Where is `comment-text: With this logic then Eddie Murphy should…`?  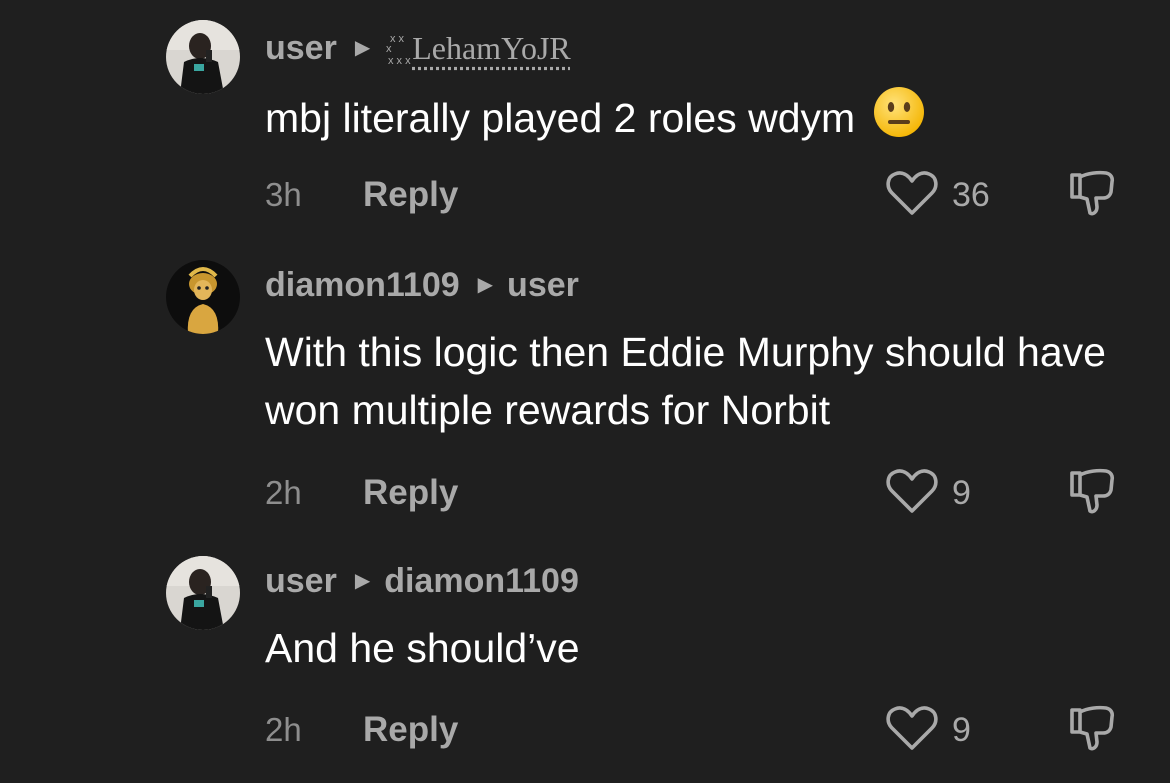 comment-text: With this logic then Eddie Murphy should… is located at coordinates (685, 381).